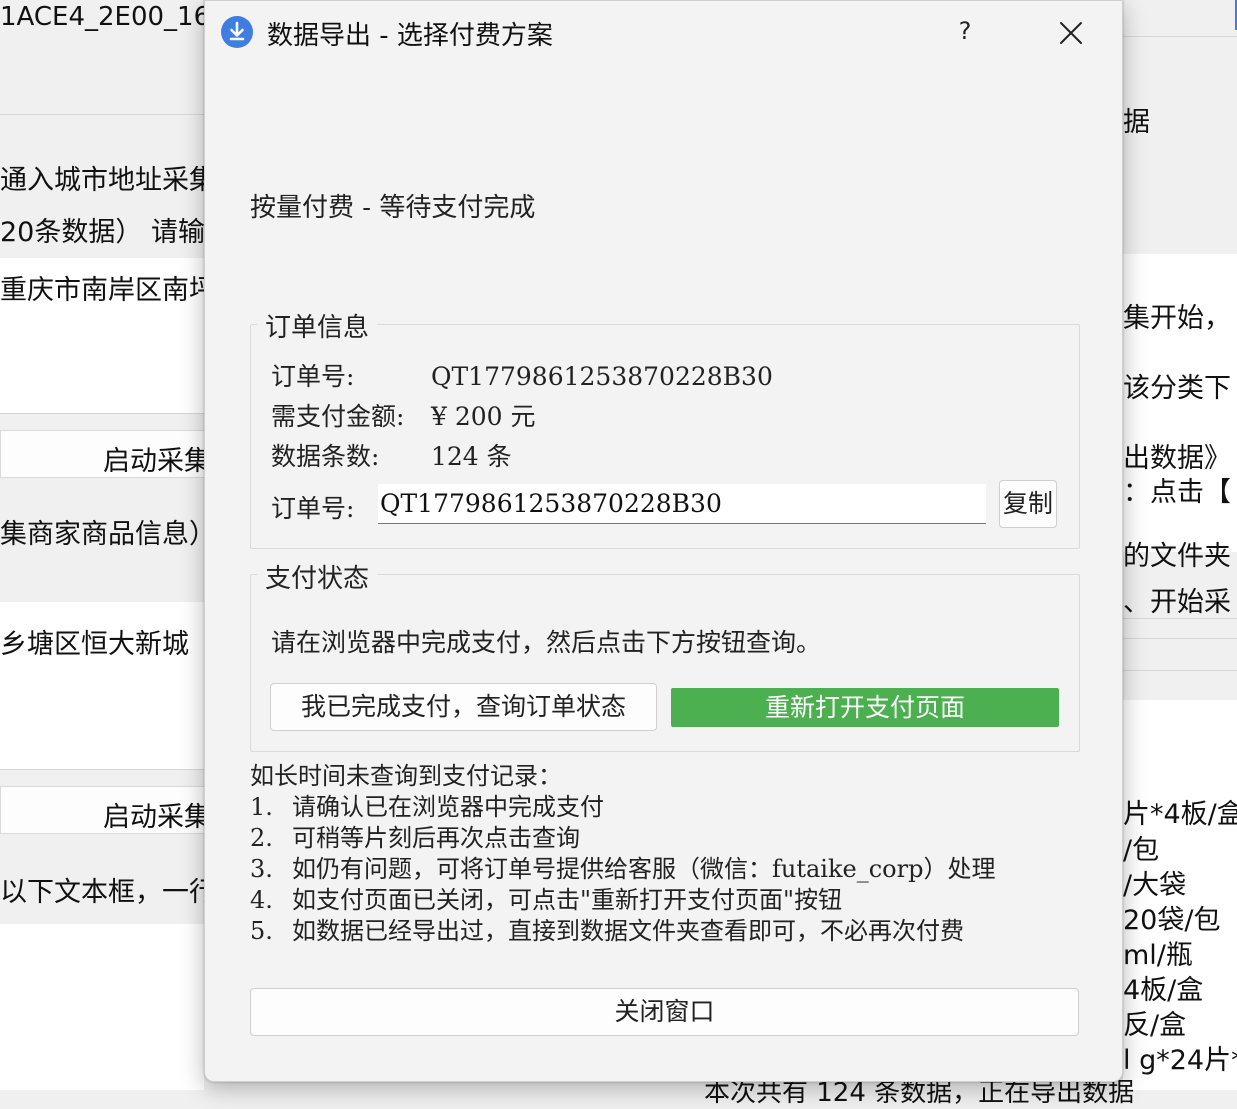 The width and height of the screenshot is (1237, 1109). I want to click on reopen-payment-page-button: 重新打开支付页面, so click(865, 707).